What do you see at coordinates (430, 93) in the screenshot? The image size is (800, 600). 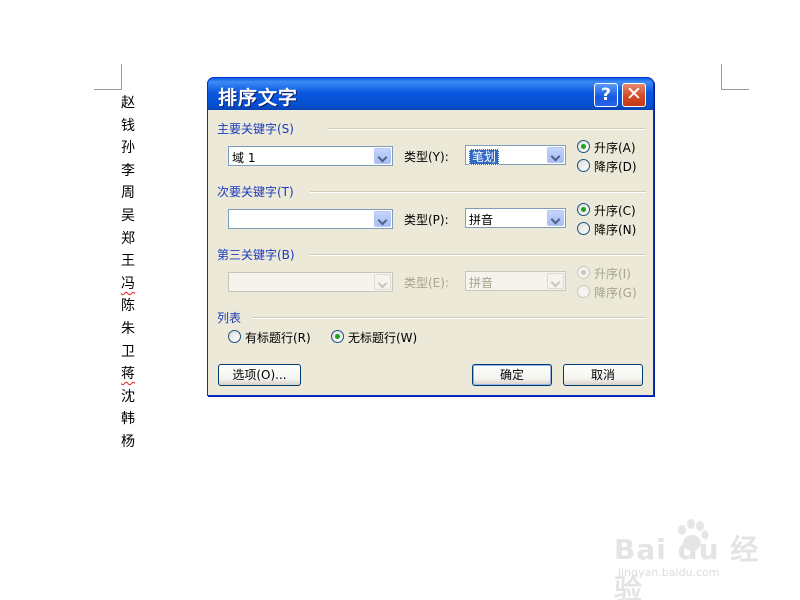 I see `dialog-title-bar: 排序文字 ? ✕` at bounding box center [430, 93].